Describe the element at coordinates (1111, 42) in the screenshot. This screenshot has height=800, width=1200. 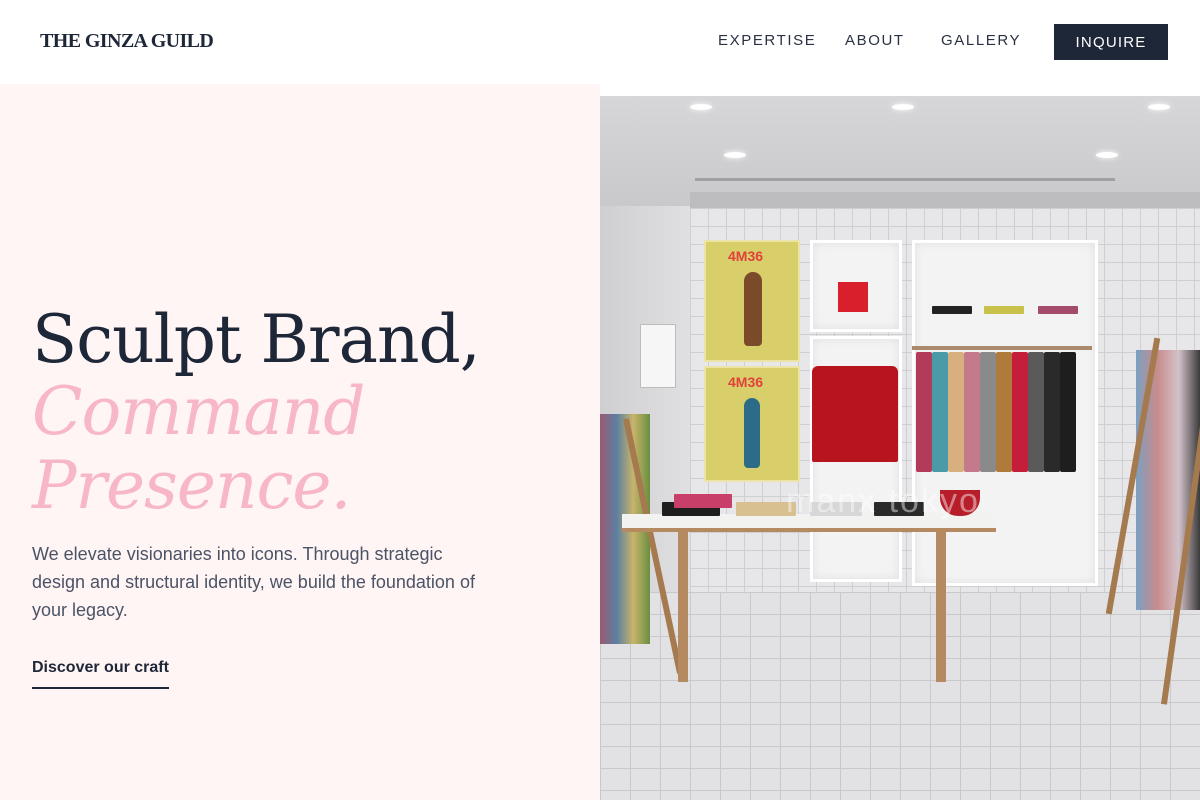
I see `inquire-button: INQUIRE` at that location.